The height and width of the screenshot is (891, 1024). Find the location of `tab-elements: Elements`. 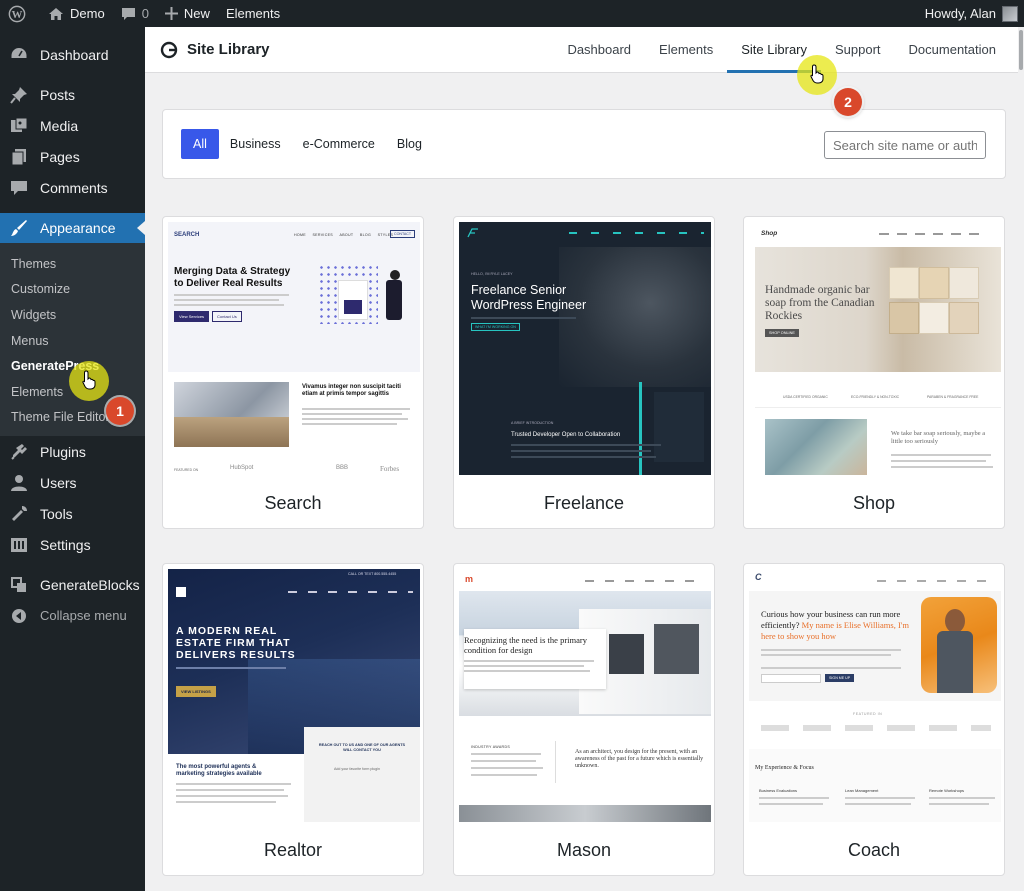

tab-elements: Elements is located at coordinates (686, 50).